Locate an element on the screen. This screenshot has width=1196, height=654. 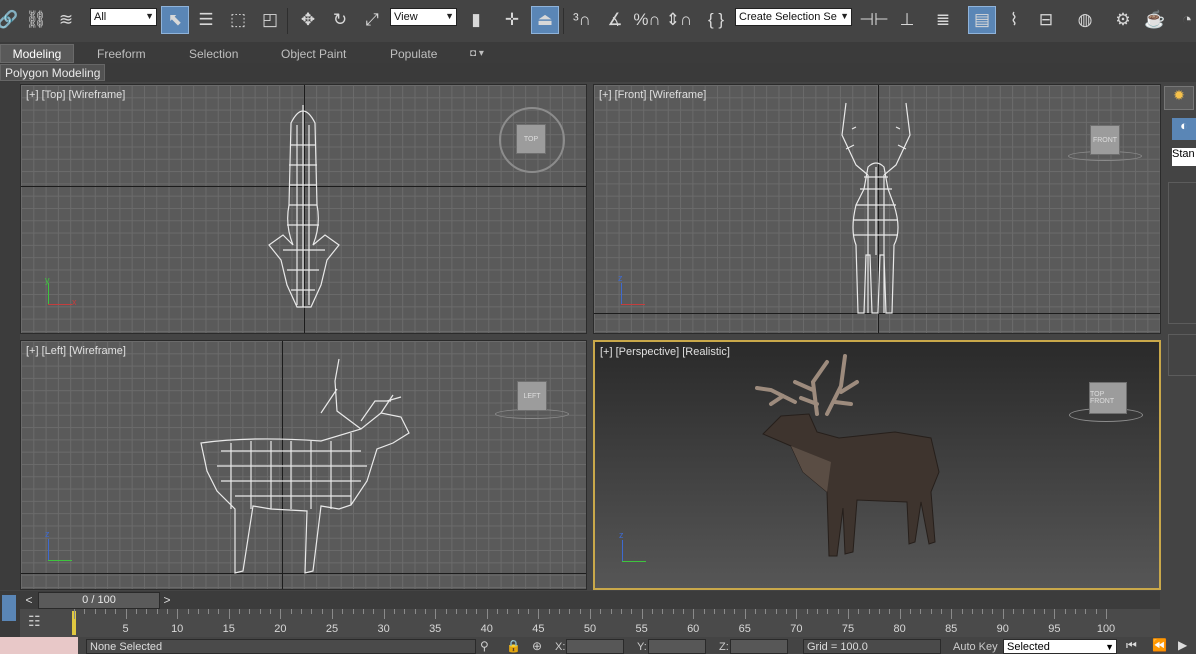
angle-snap-icon: ∡ is located at coordinates (615, 20).